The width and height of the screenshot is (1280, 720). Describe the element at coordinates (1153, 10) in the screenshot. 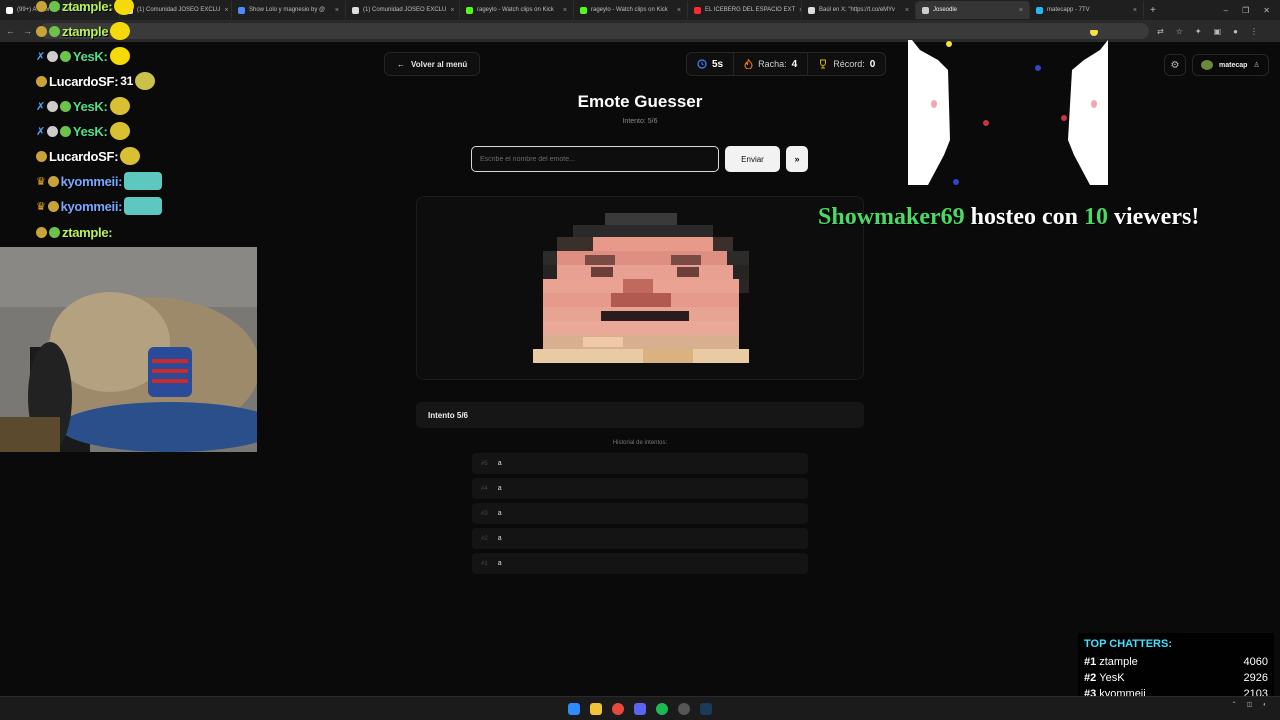

I see `new-tab-icon: +` at that location.